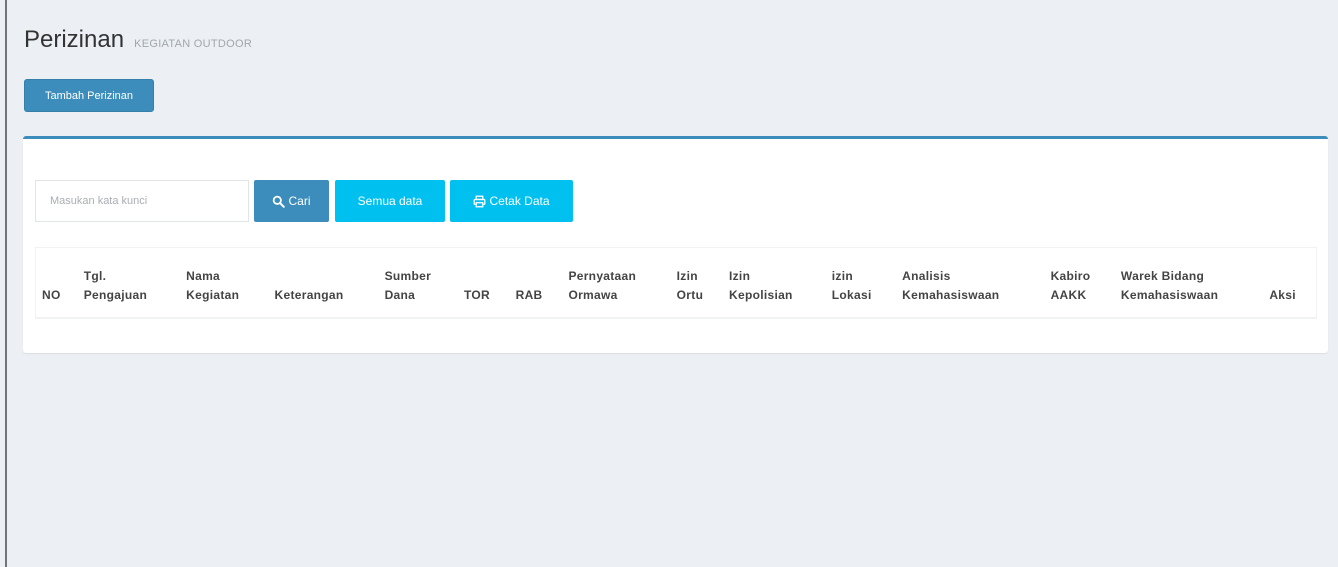 The width and height of the screenshot is (1338, 567). Describe the element at coordinates (323, 283) in the screenshot. I see `column-header: Keterangan` at that location.